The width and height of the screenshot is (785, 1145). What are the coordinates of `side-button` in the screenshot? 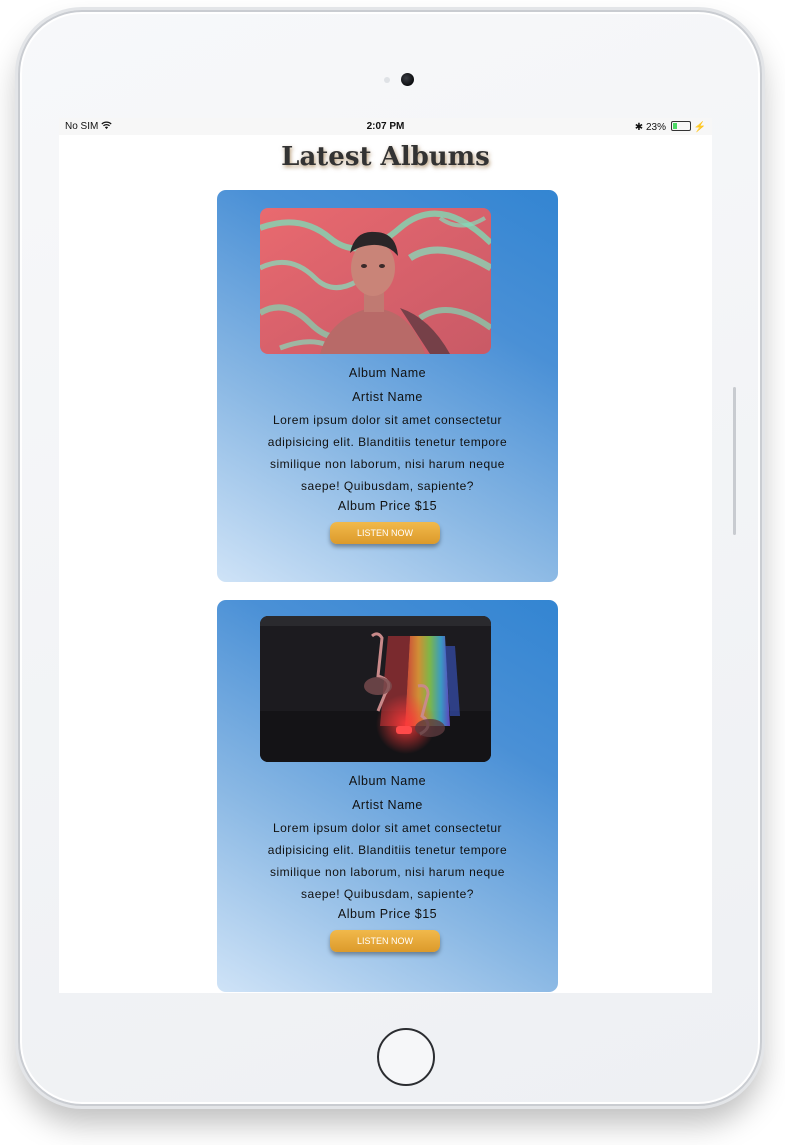 It's located at (734, 461).